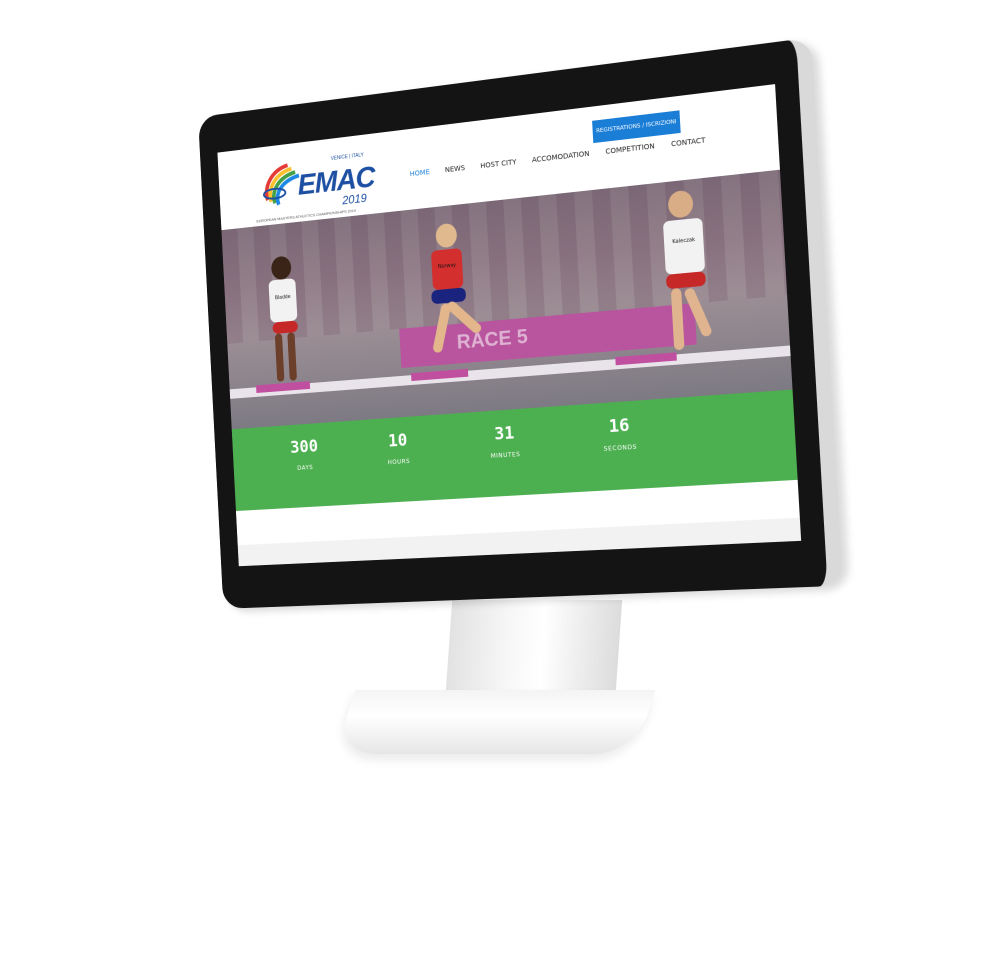  Describe the element at coordinates (505, 455) in the screenshot. I see `countdown-label: MINUTES` at that location.